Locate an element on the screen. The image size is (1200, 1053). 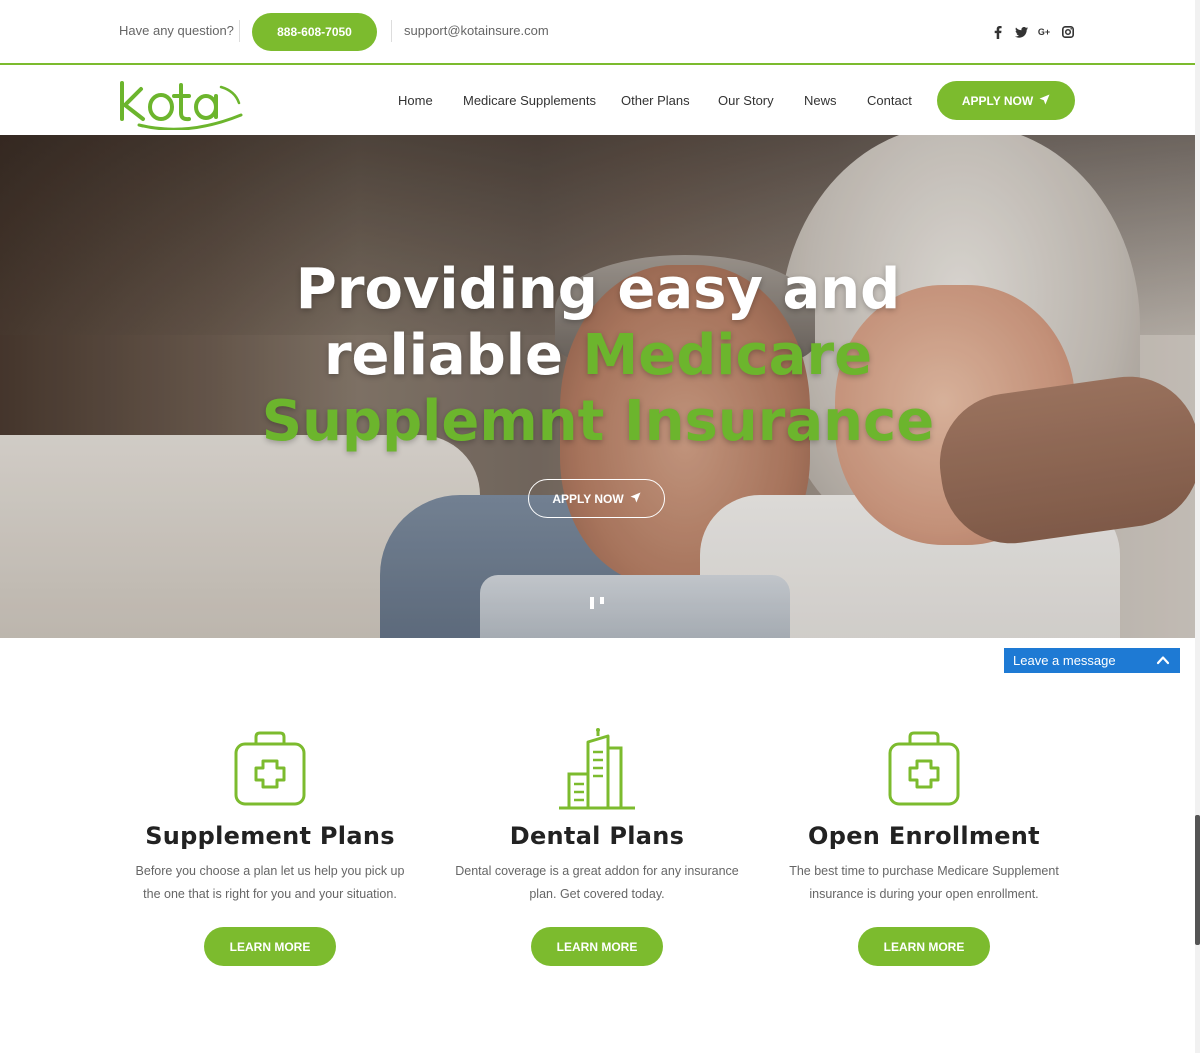
phone-button: 888-608-7050 is located at coordinates (314, 32).